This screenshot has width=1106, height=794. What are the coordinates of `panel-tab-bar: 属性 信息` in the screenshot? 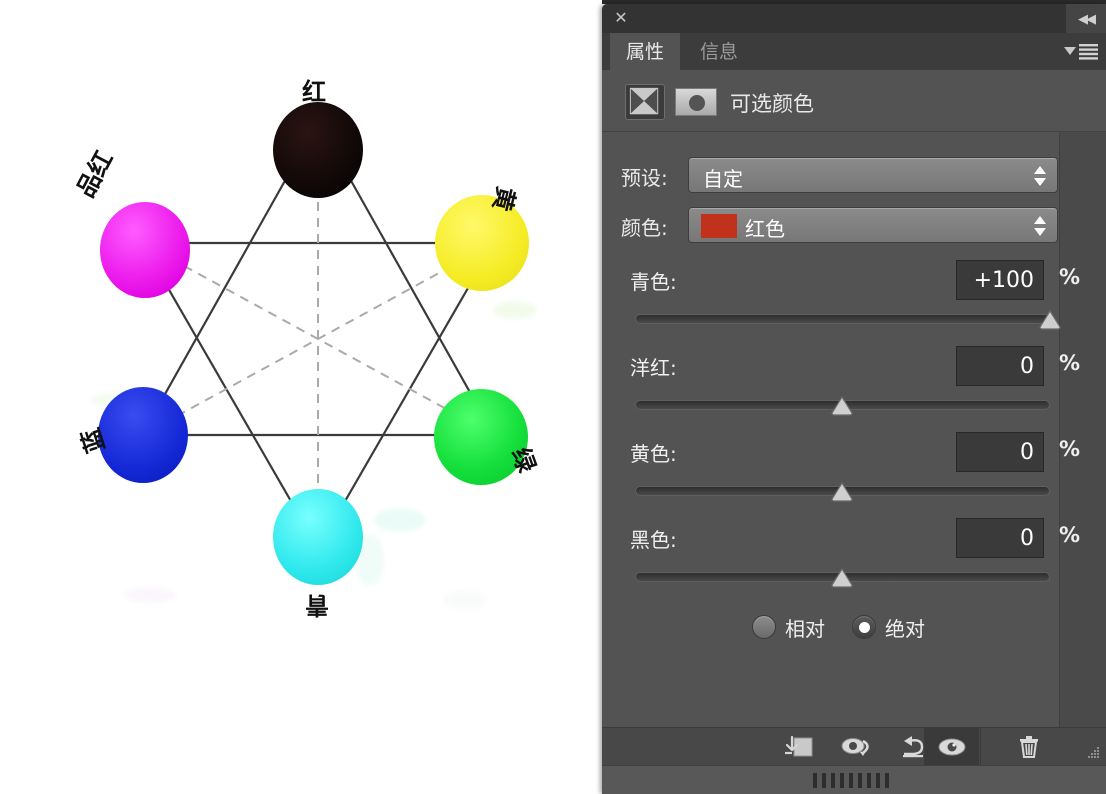 It's located at (854, 51).